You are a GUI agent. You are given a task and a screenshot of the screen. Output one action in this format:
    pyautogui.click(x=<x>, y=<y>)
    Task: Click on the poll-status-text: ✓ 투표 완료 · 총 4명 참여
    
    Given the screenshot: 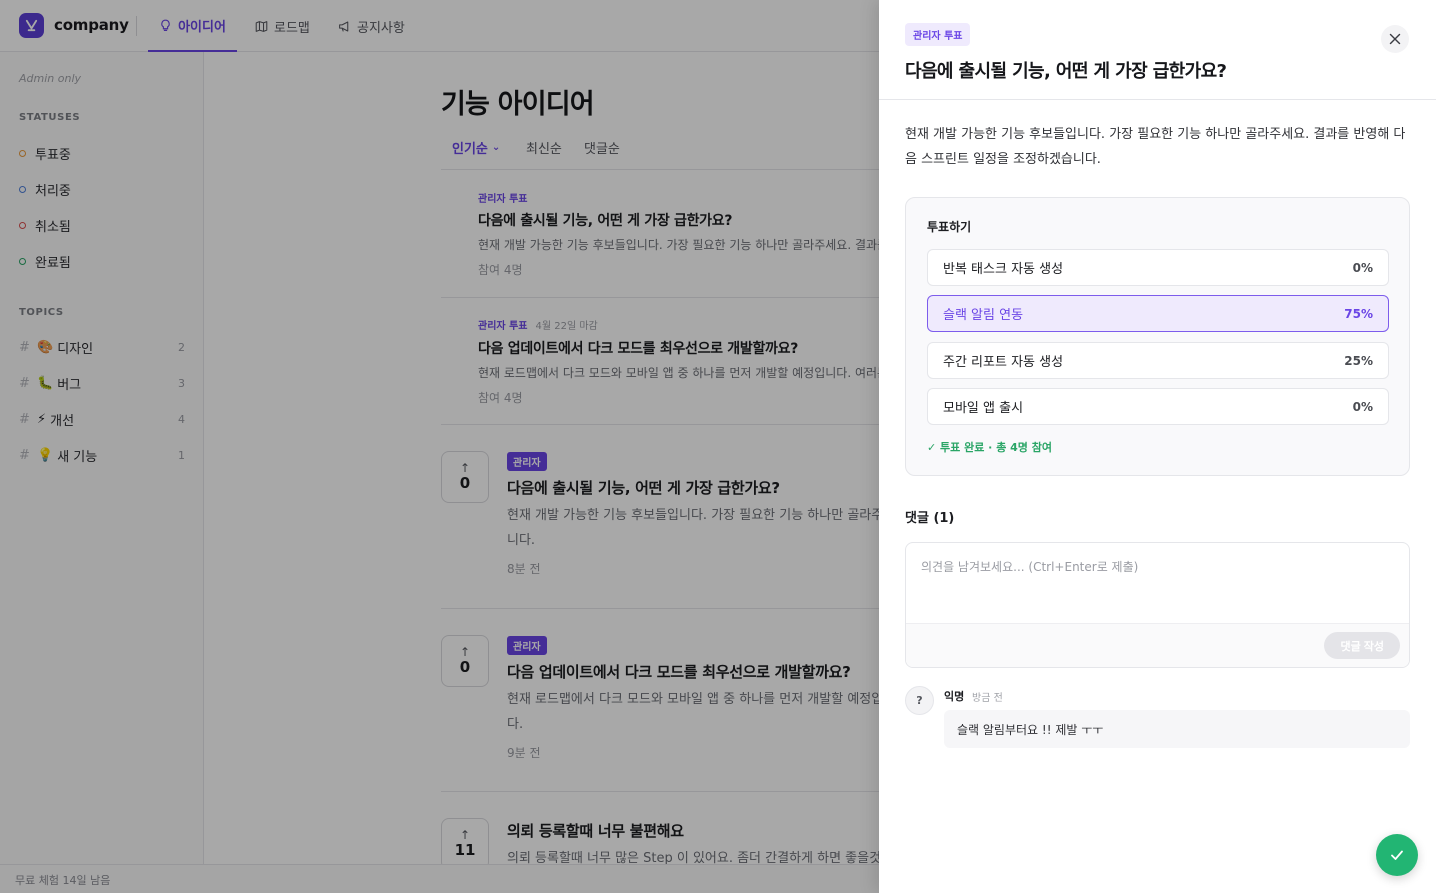 What is the action you would take?
    pyautogui.click(x=989, y=447)
    